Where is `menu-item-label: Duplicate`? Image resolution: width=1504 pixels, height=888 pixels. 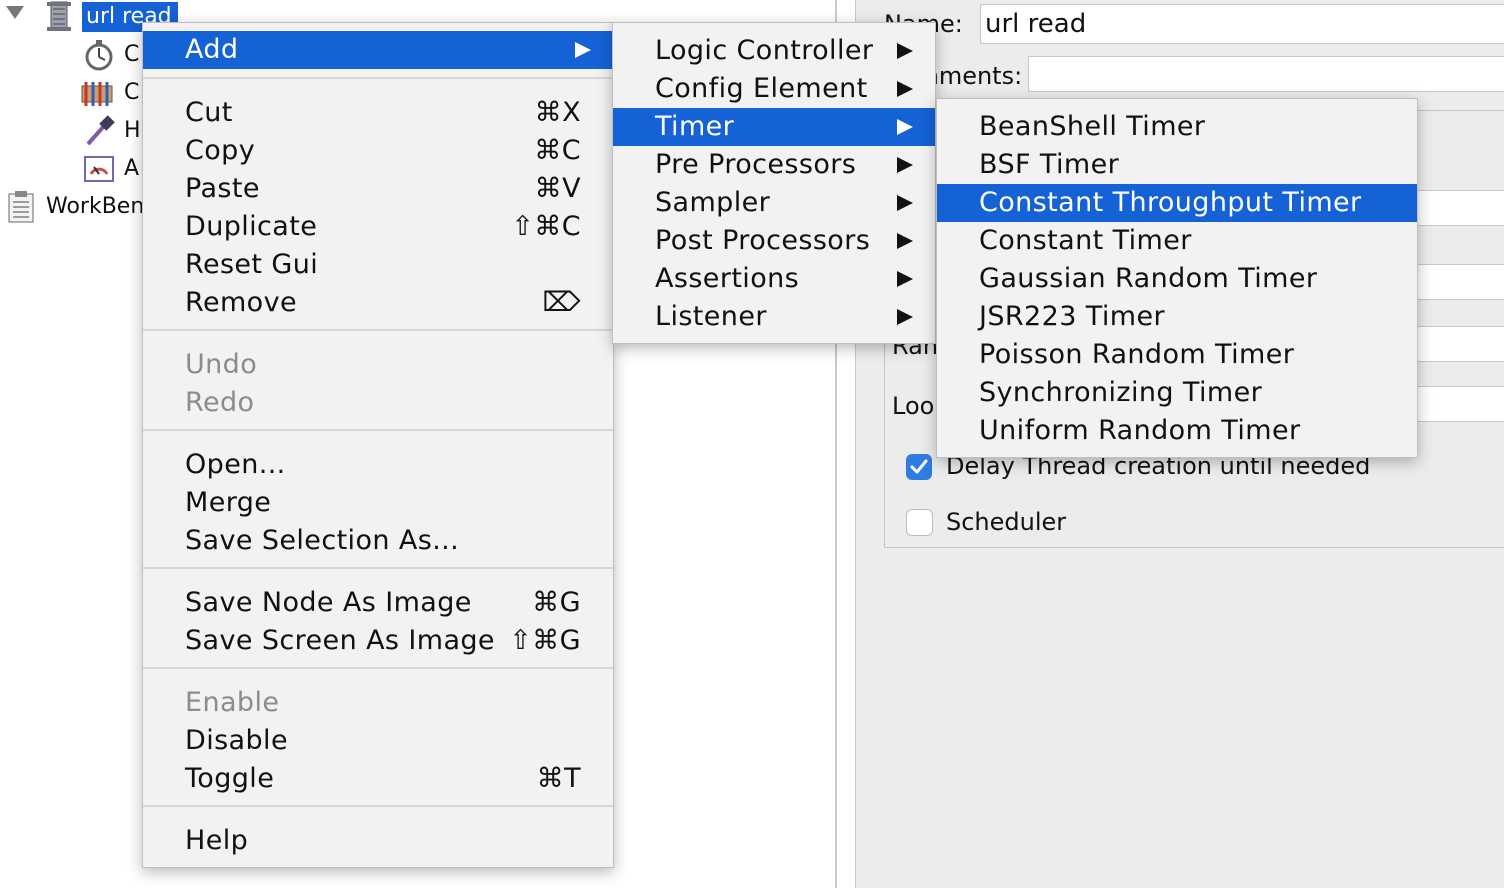
menu-item-label: Duplicate is located at coordinates (251, 226).